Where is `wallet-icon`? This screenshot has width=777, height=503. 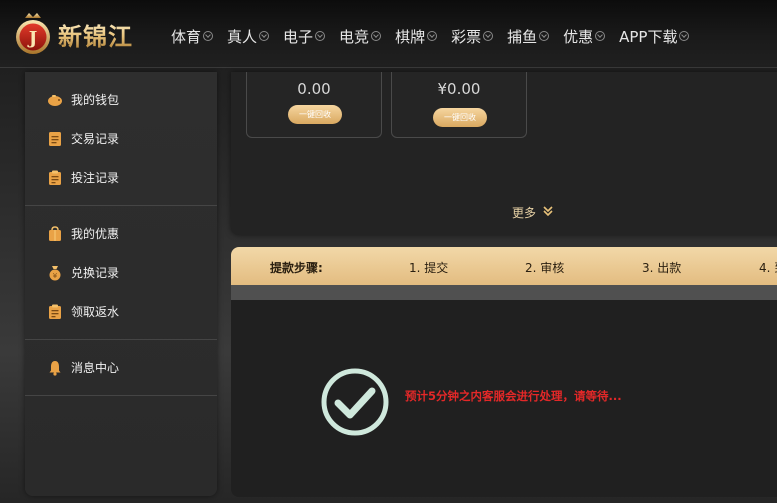 wallet-icon is located at coordinates (55, 100).